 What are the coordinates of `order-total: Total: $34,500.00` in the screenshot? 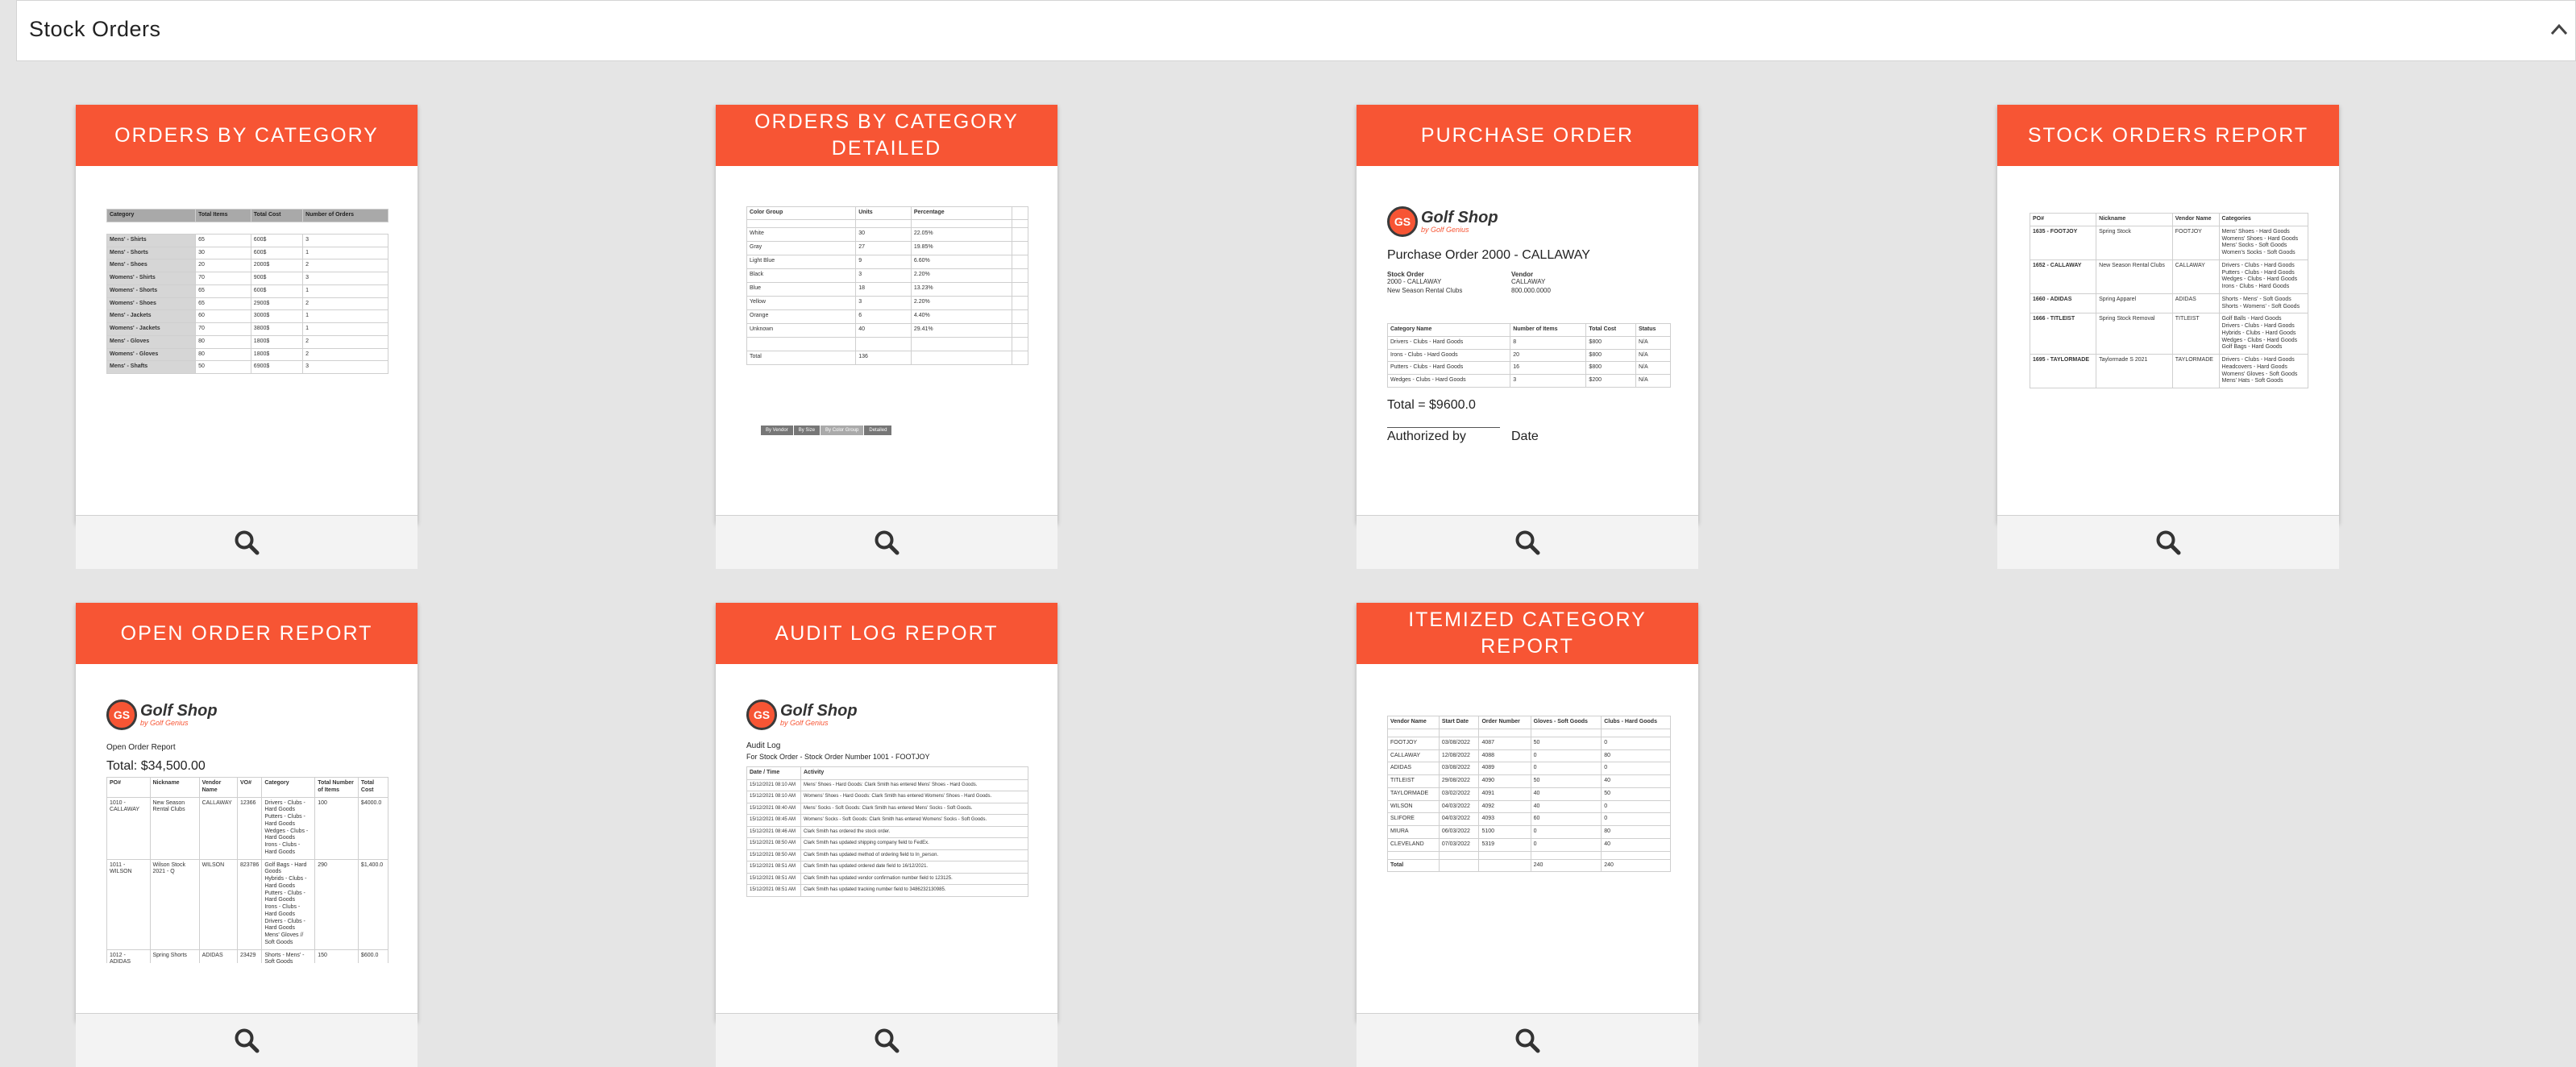 It's located at (156, 766).